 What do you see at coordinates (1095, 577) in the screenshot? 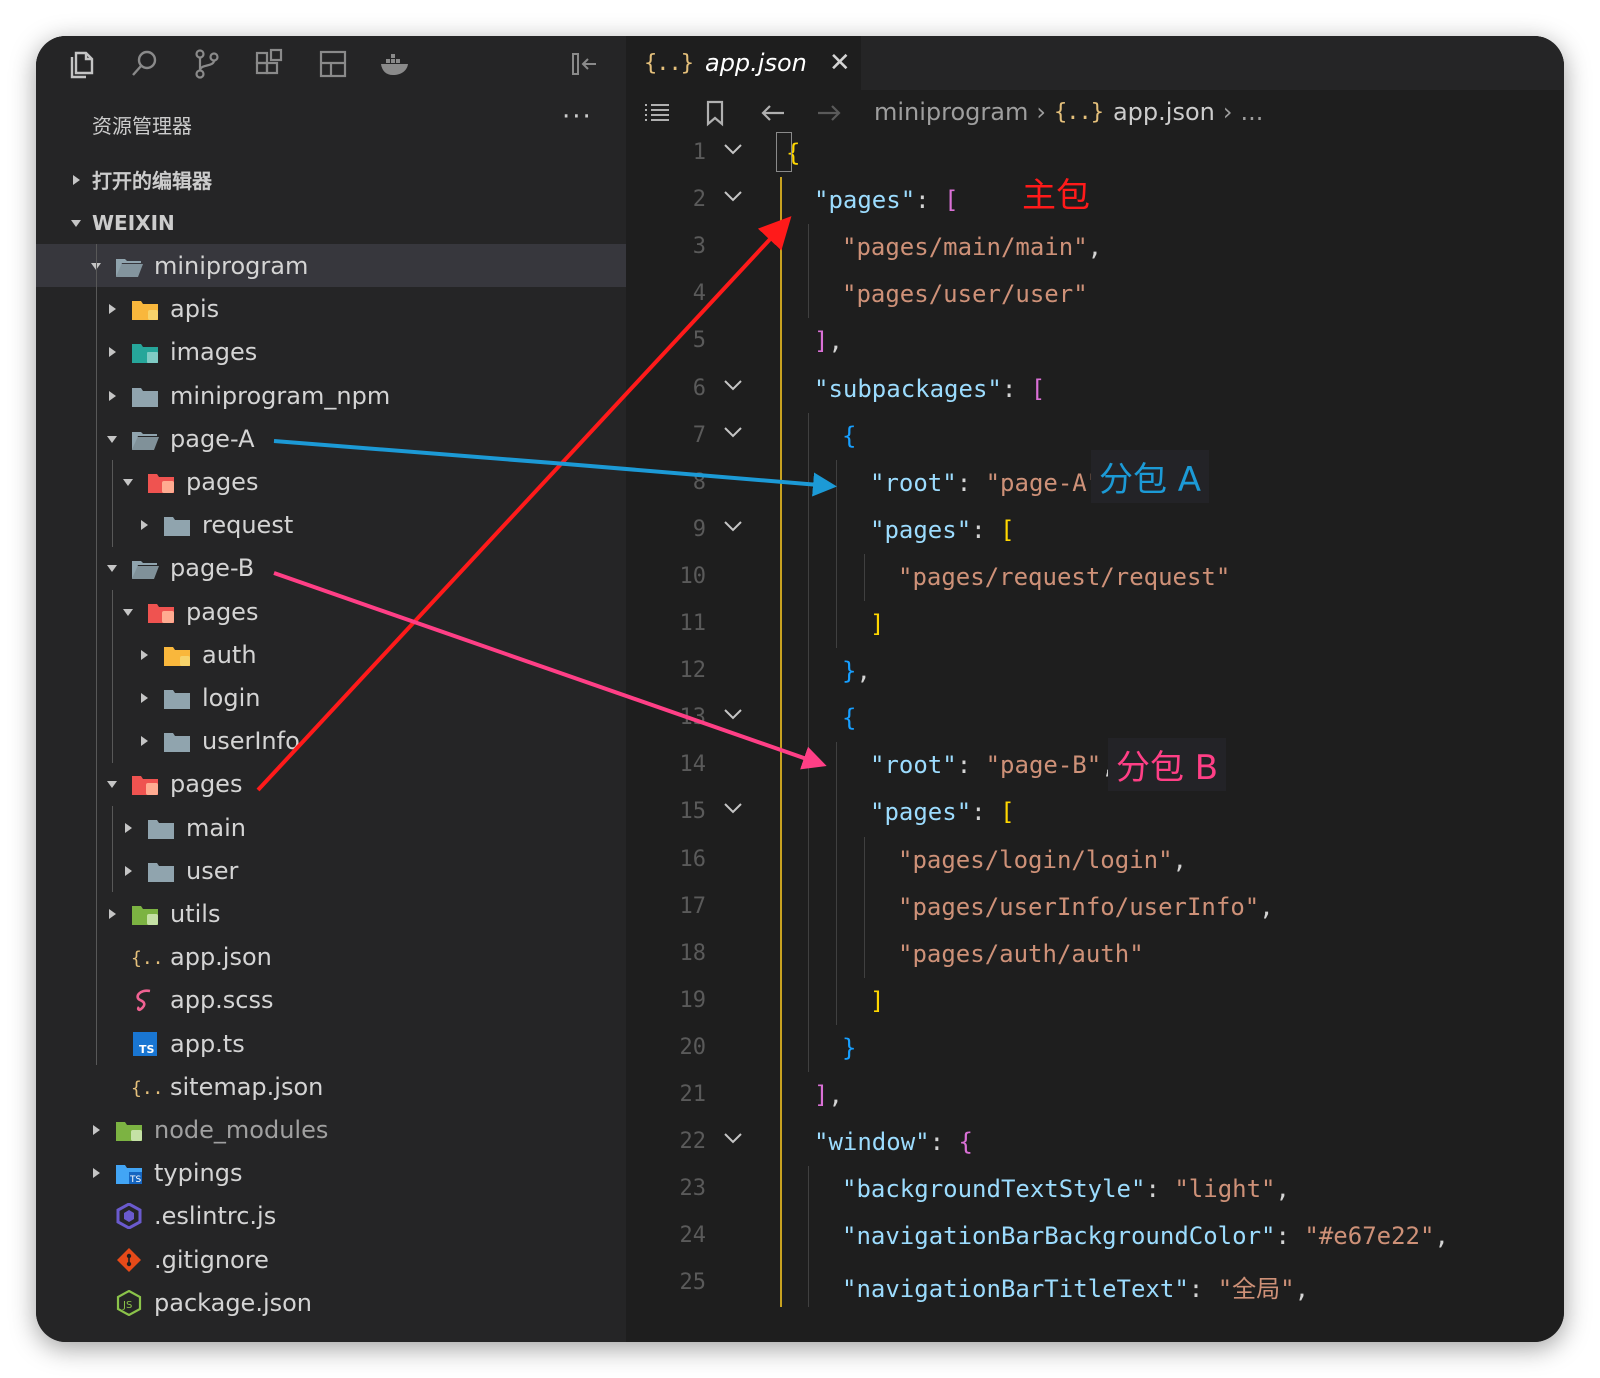
I see `code-line: 10 "pages/request/request"` at bounding box center [1095, 577].